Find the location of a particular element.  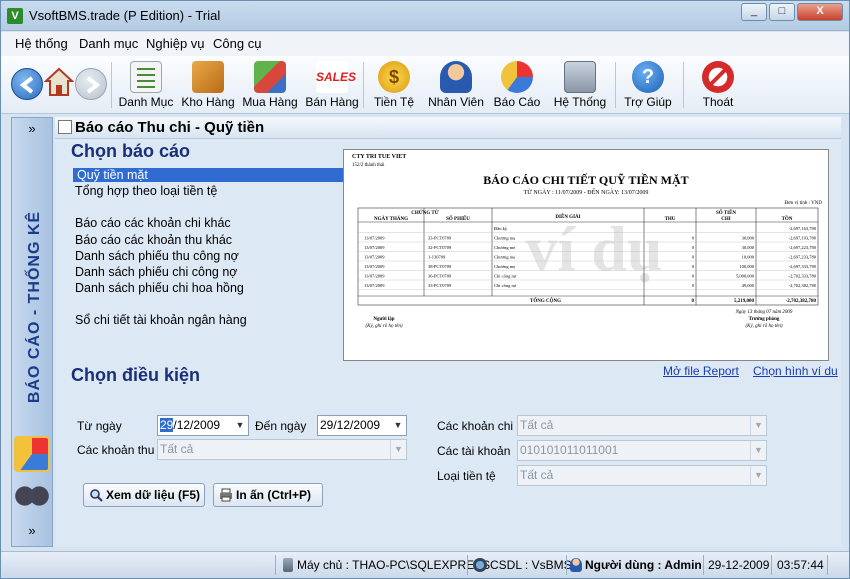

person-icon is located at coordinates (456, 77).